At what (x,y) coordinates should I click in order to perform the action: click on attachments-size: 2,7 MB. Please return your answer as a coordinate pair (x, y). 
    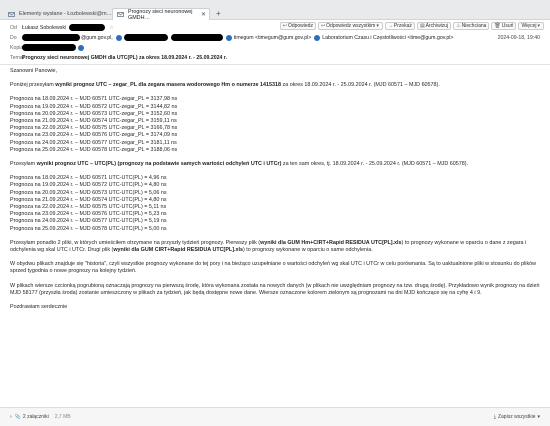
    Looking at the image, I should click on (62, 417).